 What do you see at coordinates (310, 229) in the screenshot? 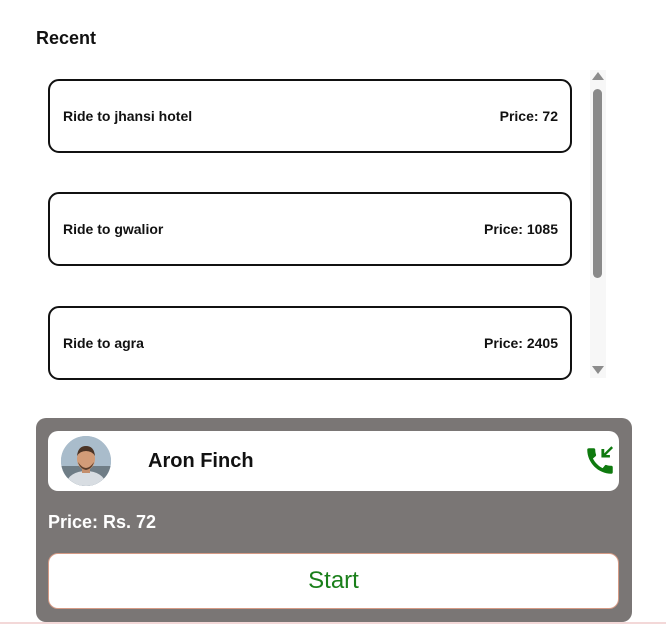
I see `ride-item-gwalior: Ride to gwalior Price: 1085` at bounding box center [310, 229].